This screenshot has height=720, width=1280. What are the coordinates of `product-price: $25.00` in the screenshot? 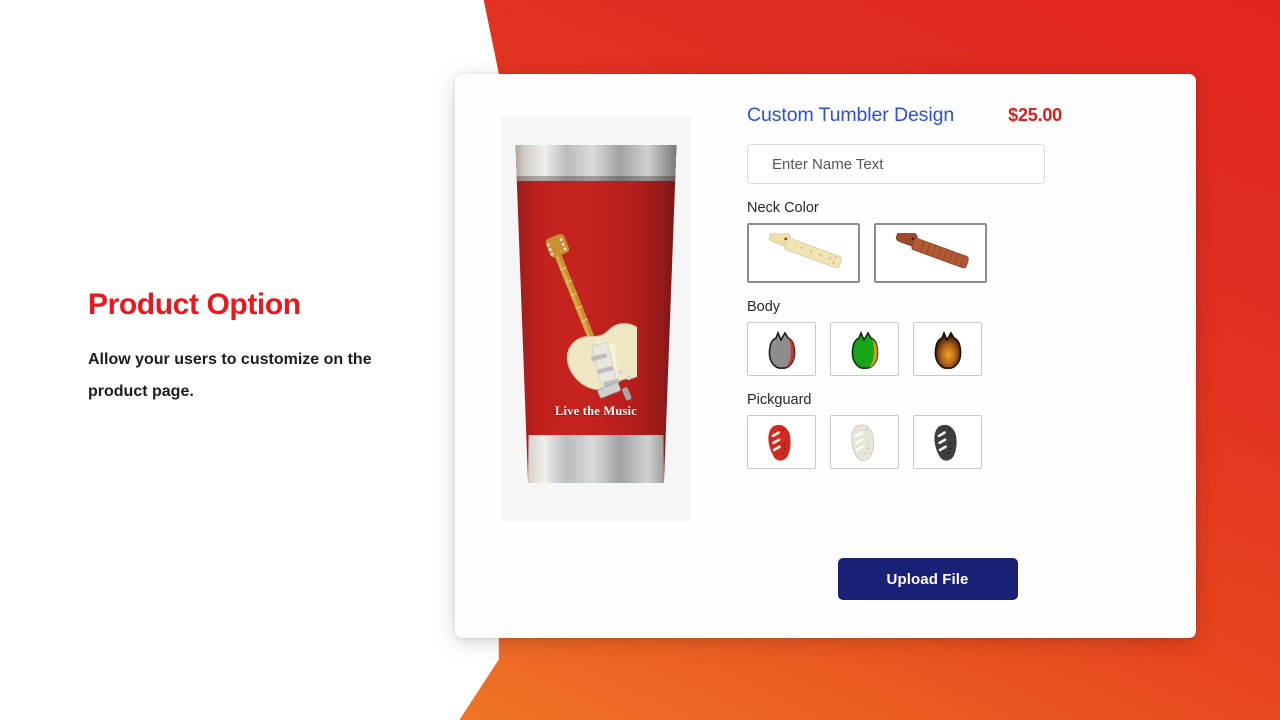 It's located at (1035, 115).